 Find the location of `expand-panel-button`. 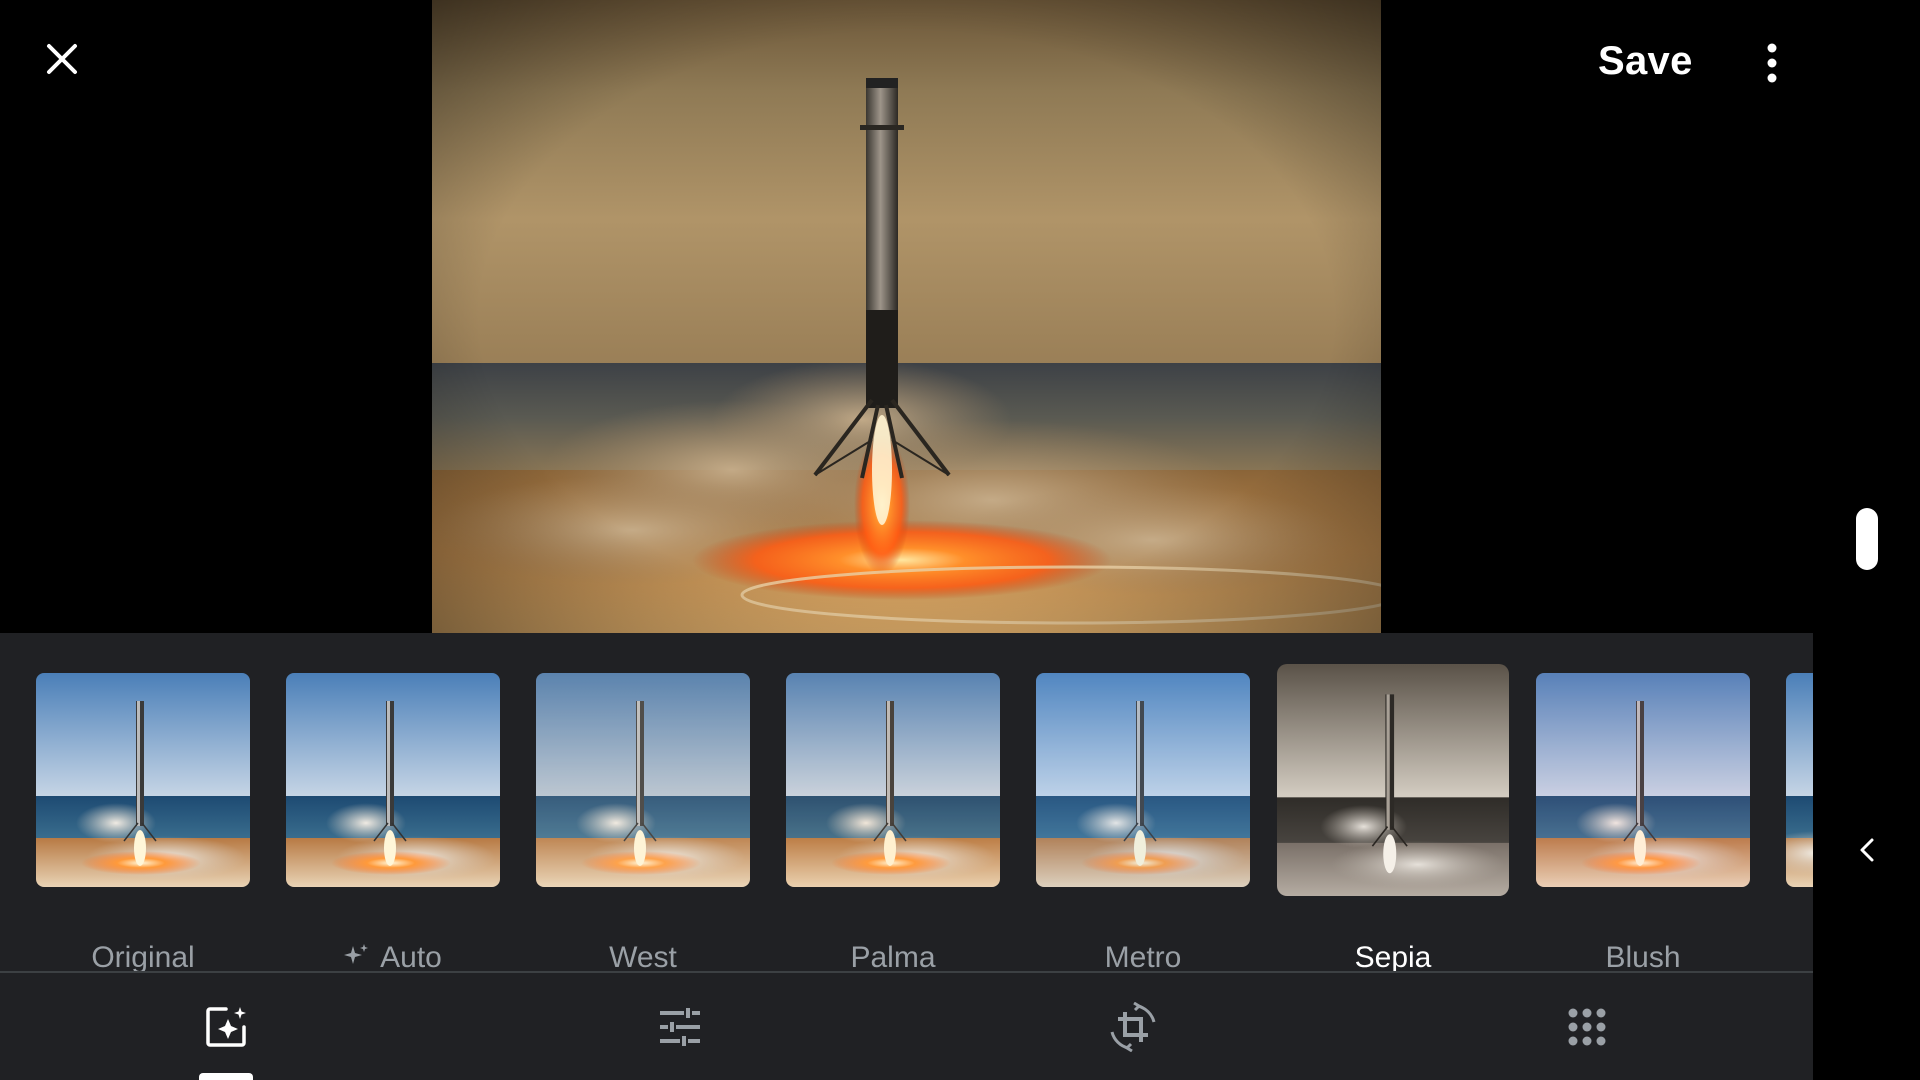

expand-panel-button is located at coordinates (1867, 850).